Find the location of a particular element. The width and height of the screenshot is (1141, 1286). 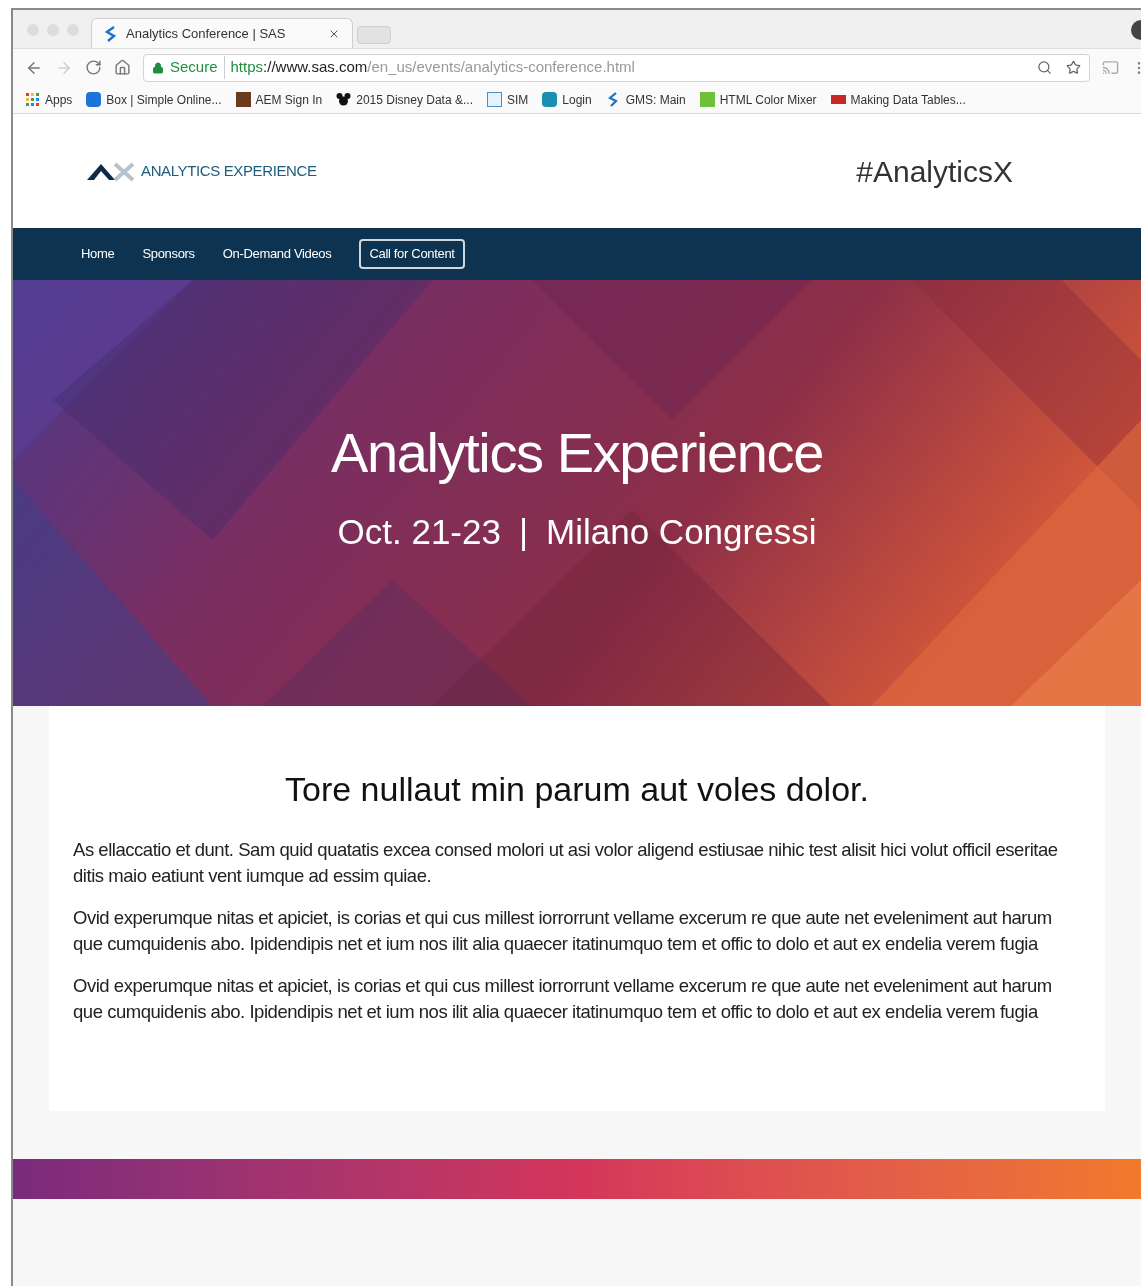

bookmark-link: Apps is located at coordinates (59, 99).